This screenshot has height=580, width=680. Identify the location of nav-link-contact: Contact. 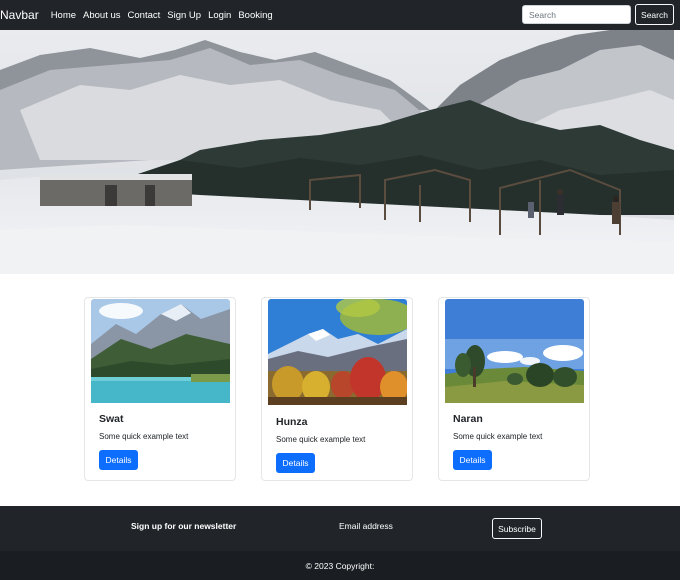
(144, 15).